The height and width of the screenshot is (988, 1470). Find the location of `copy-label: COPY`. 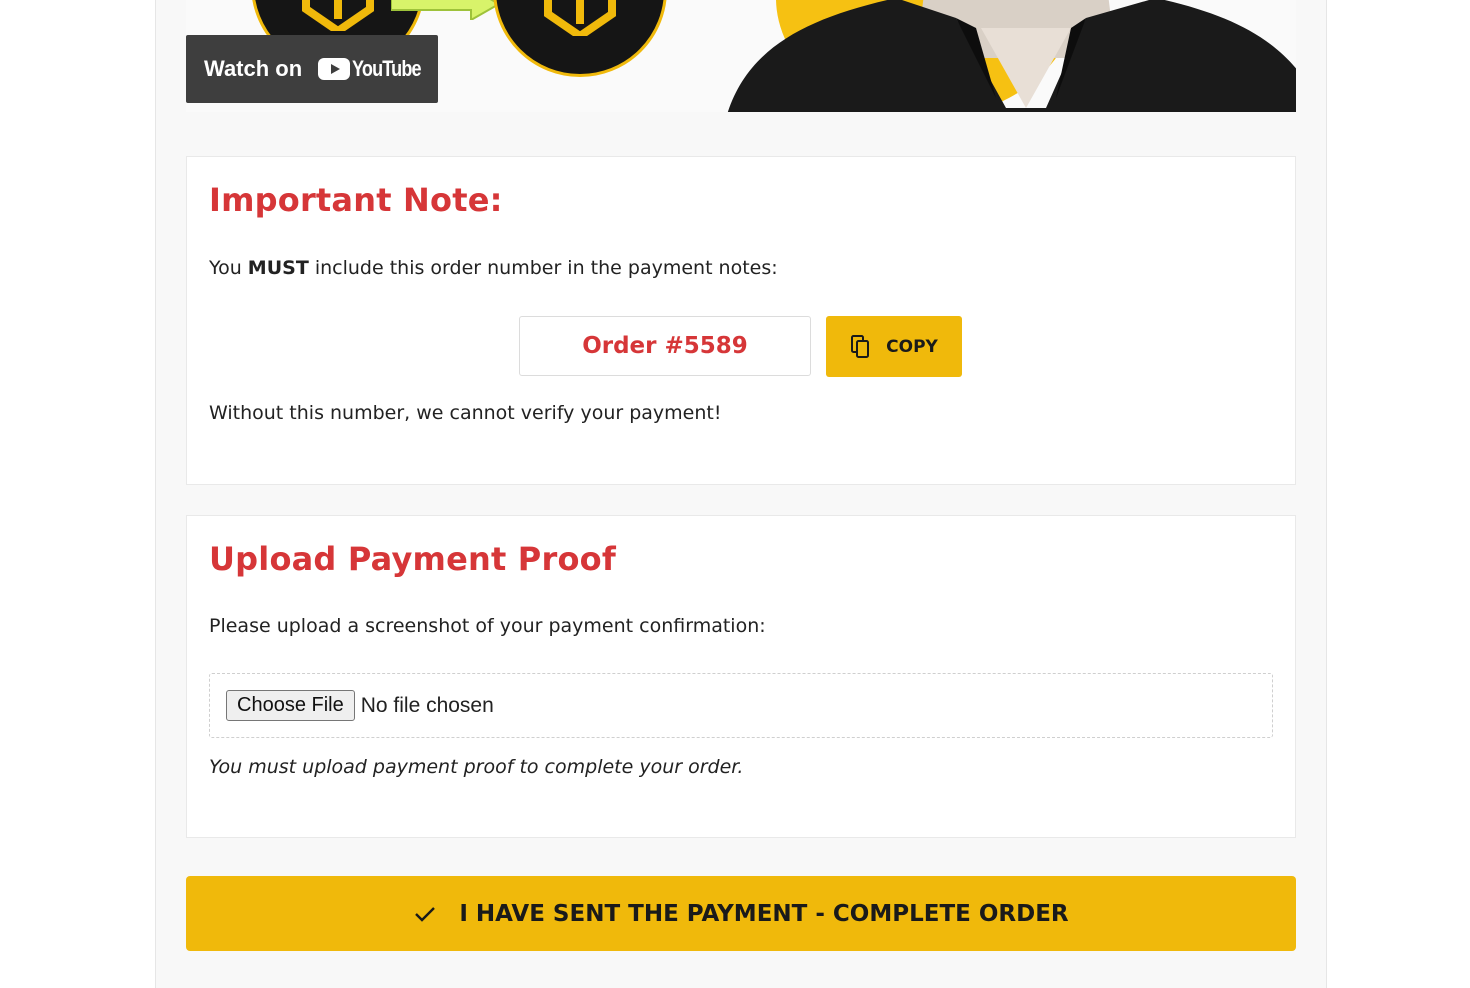

copy-label: COPY is located at coordinates (912, 346).